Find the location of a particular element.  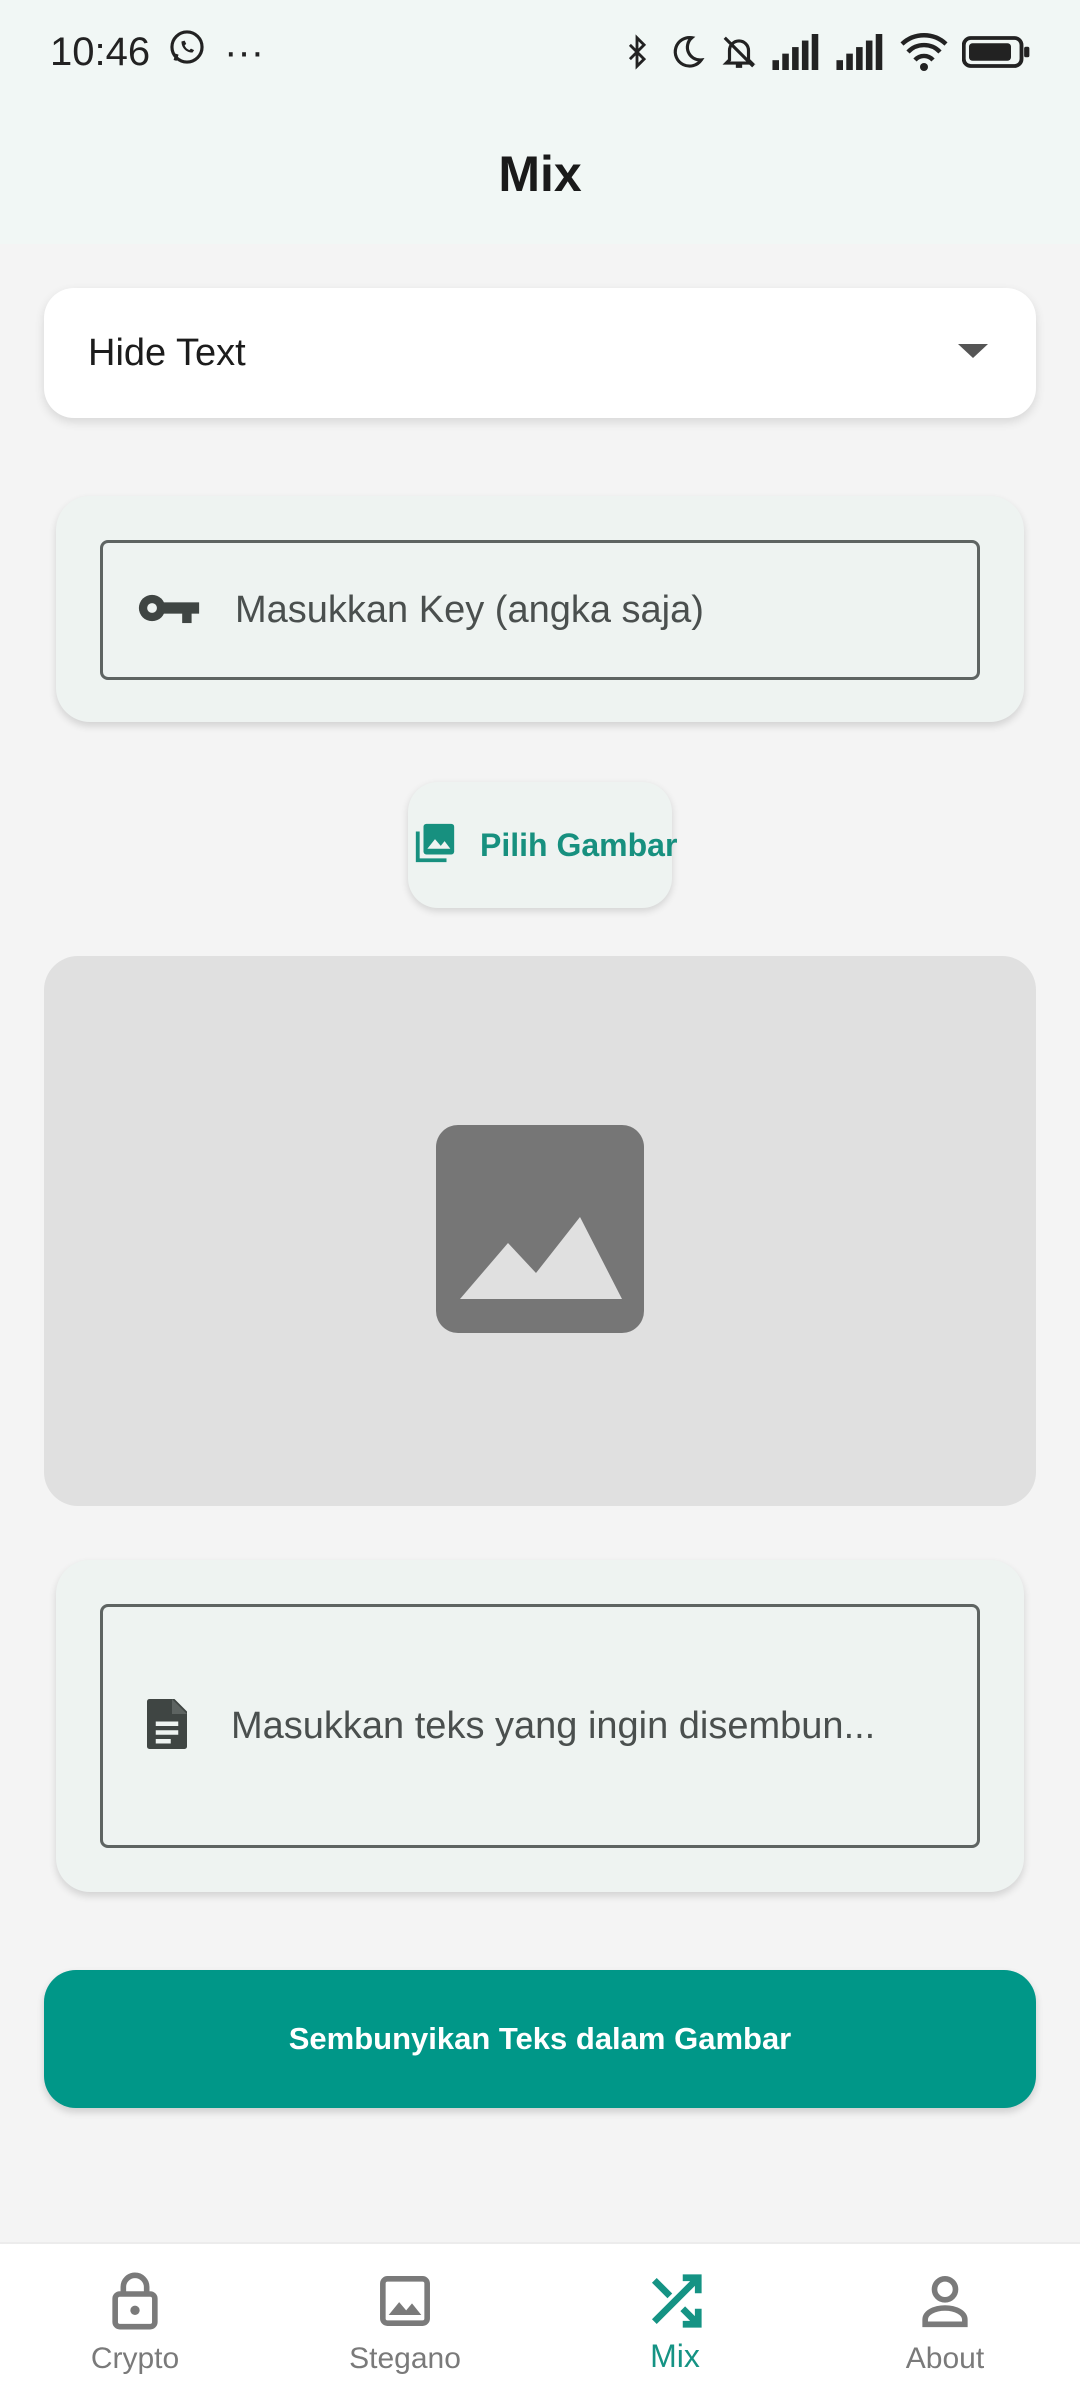

wifi-icon is located at coordinates (924, 52).